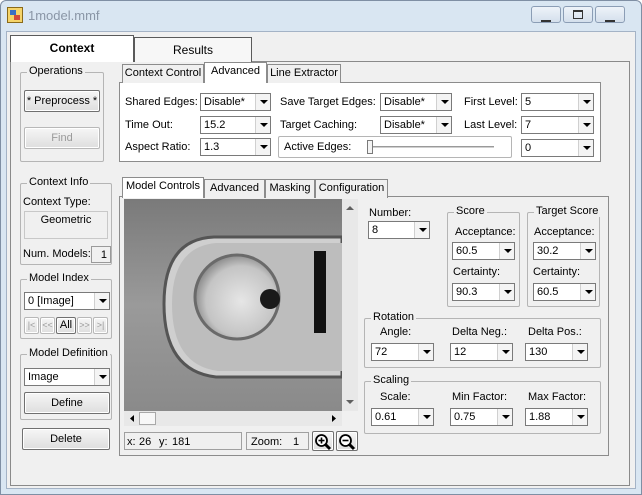 The height and width of the screenshot is (495, 642). What do you see at coordinates (556, 352) in the screenshot?
I see `delta-pos-select: 130` at bounding box center [556, 352].